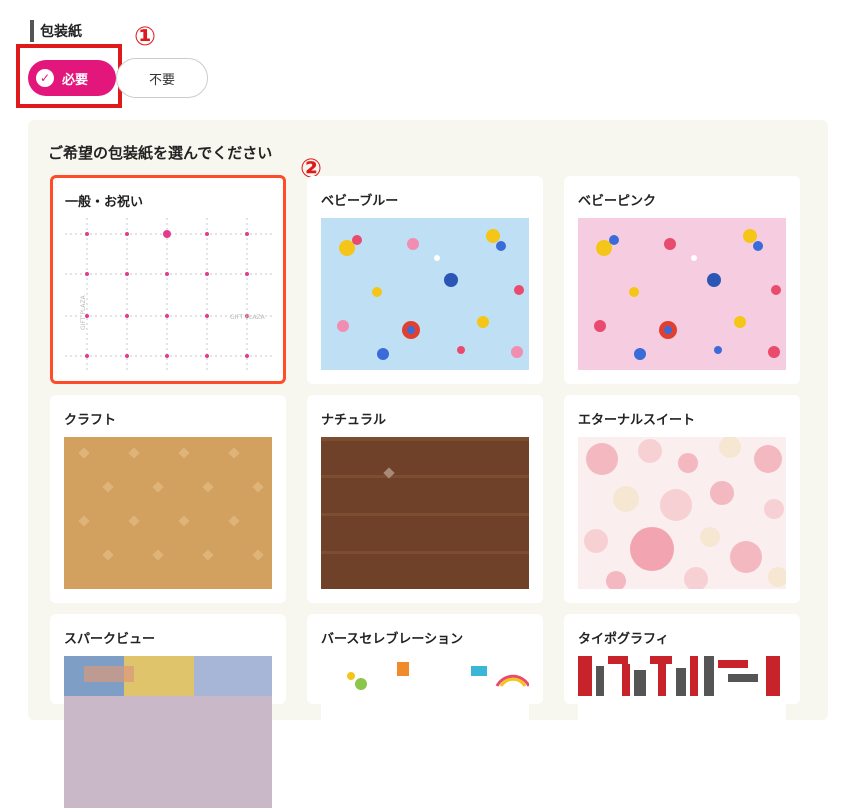 This screenshot has height=808, width=856. Describe the element at coordinates (354, 420) in the screenshot. I see `paper-name: ナチュラル` at that location.